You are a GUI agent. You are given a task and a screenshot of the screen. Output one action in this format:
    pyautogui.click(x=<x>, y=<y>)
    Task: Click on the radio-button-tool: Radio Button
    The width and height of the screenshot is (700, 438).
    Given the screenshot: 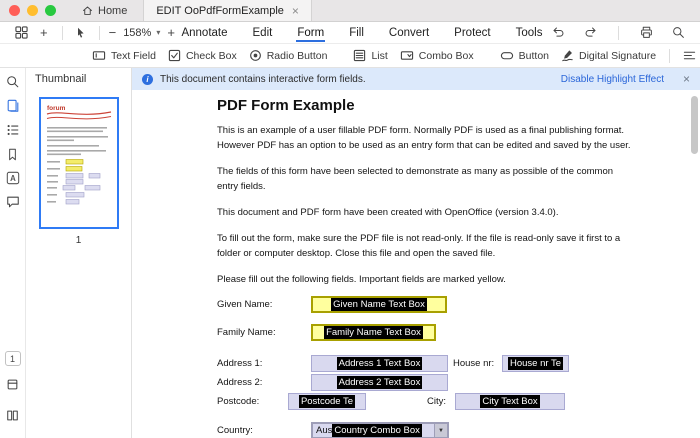 What is the action you would take?
    pyautogui.click(x=288, y=55)
    